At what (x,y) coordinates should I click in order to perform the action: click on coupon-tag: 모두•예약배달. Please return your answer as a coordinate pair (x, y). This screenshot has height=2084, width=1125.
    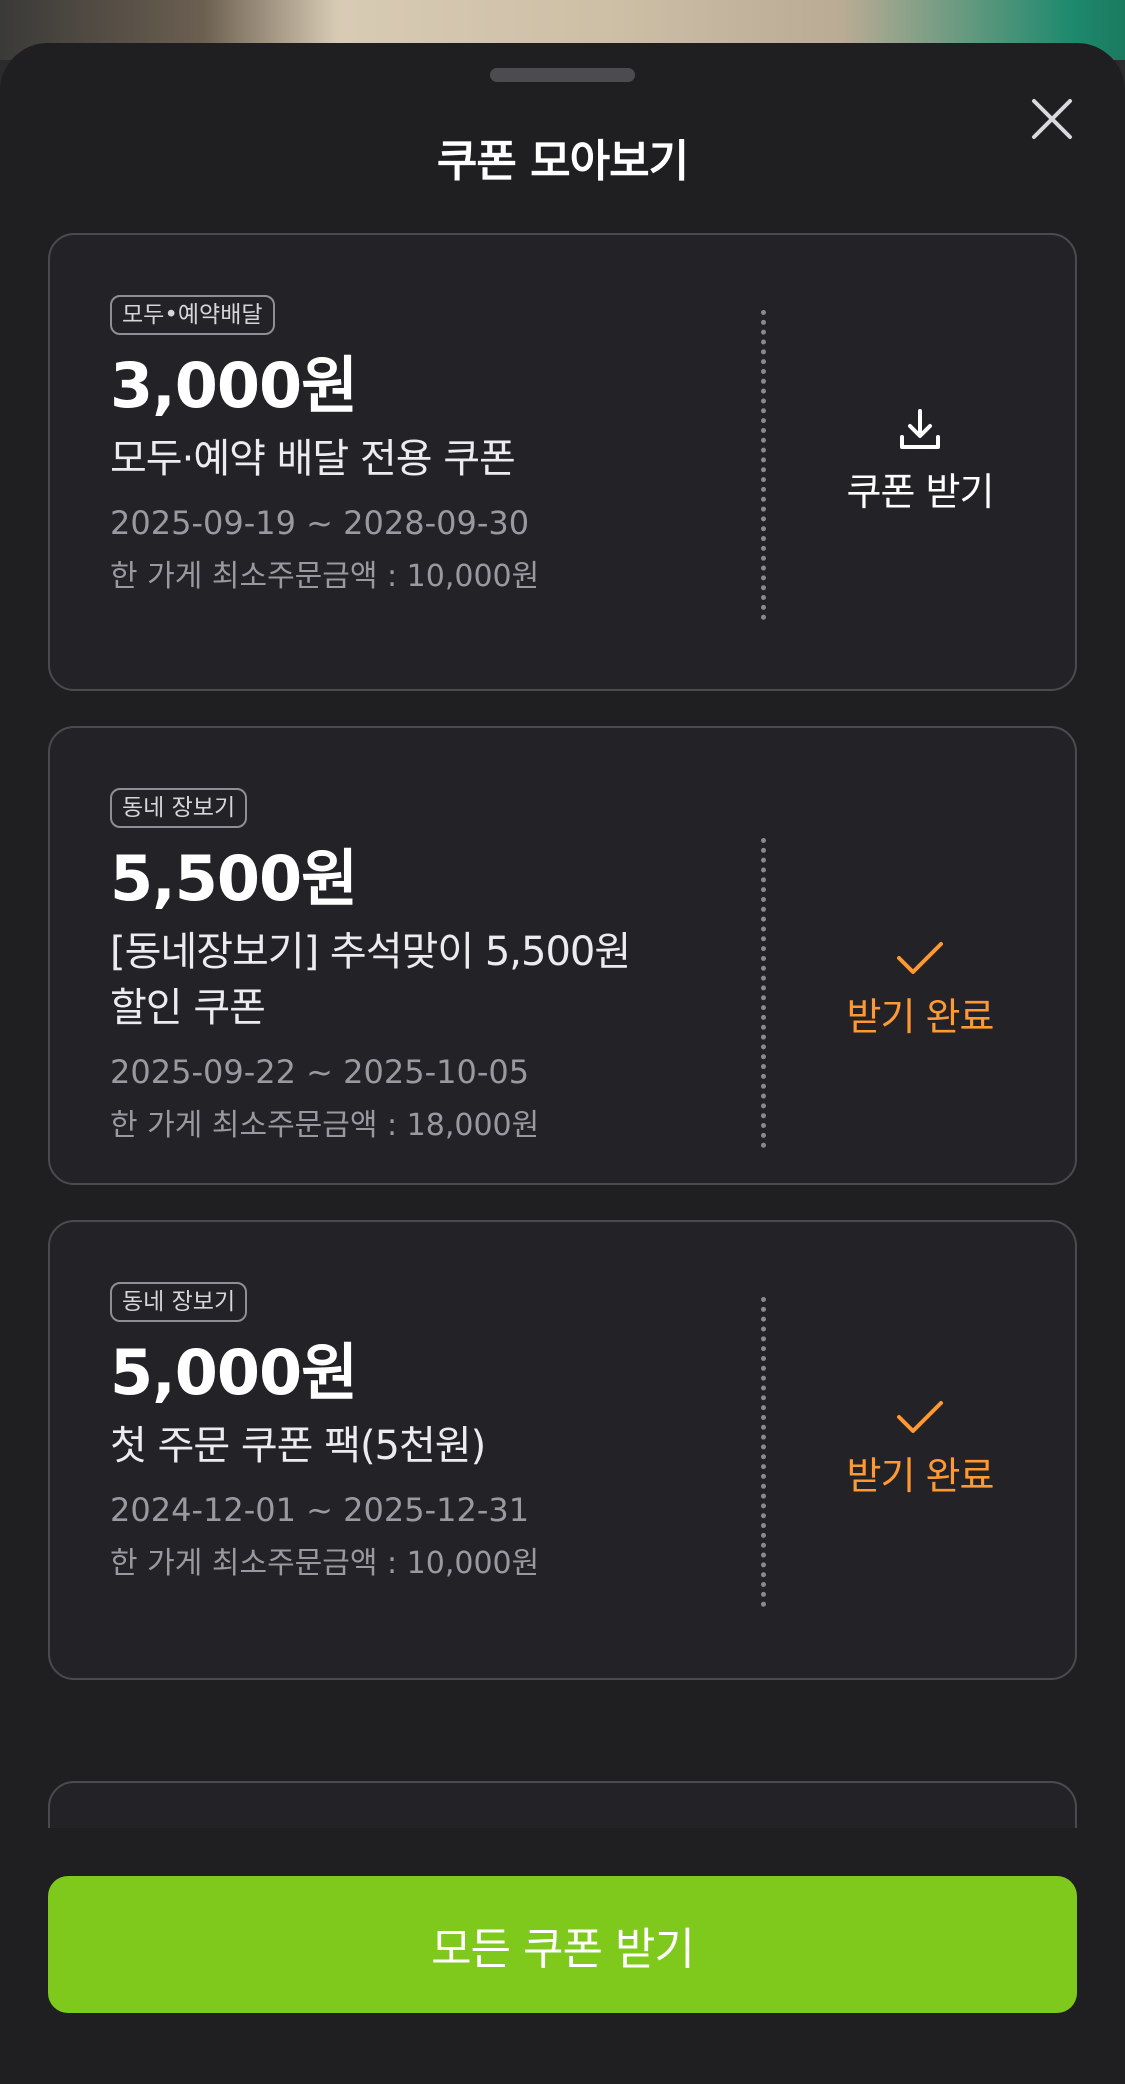
    Looking at the image, I should click on (192, 315).